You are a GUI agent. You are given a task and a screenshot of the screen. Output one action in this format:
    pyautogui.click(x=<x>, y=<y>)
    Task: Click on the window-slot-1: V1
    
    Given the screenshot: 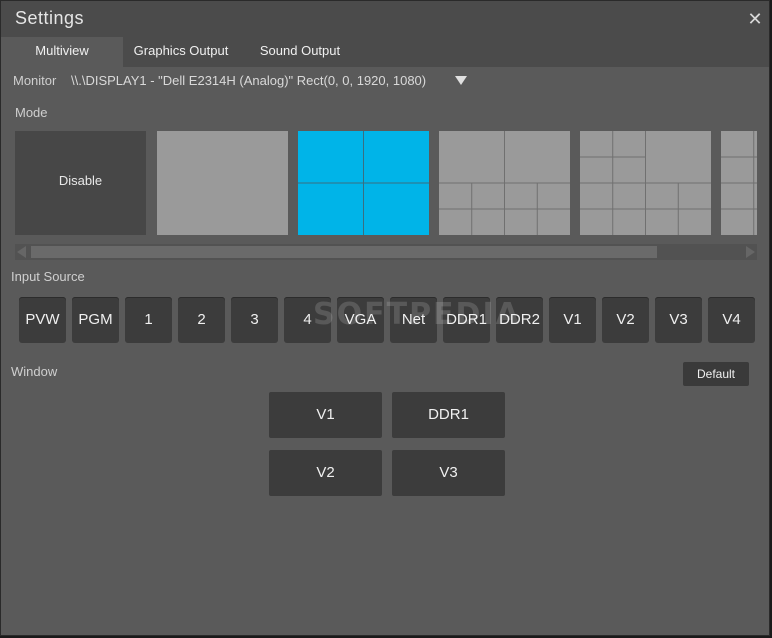 What is the action you would take?
    pyautogui.click(x=325, y=415)
    